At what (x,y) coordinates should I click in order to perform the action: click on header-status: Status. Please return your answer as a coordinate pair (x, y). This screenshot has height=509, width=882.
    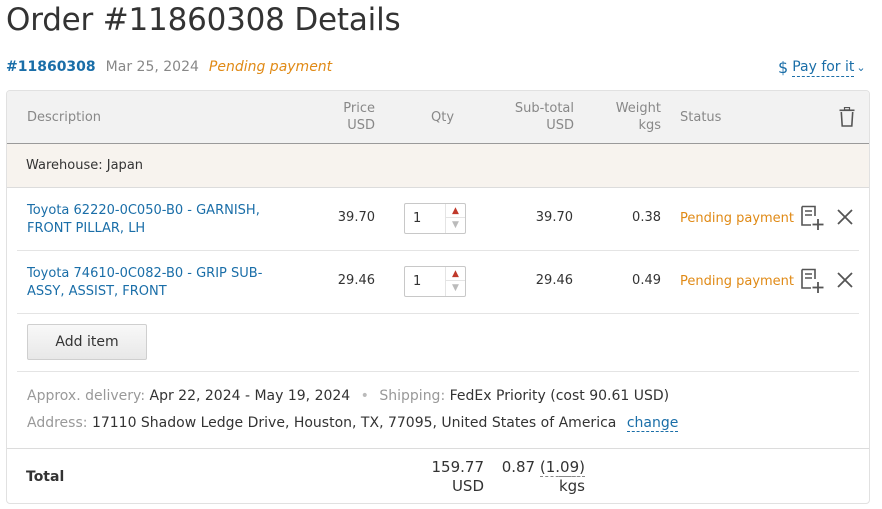
    Looking at the image, I should click on (701, 117).